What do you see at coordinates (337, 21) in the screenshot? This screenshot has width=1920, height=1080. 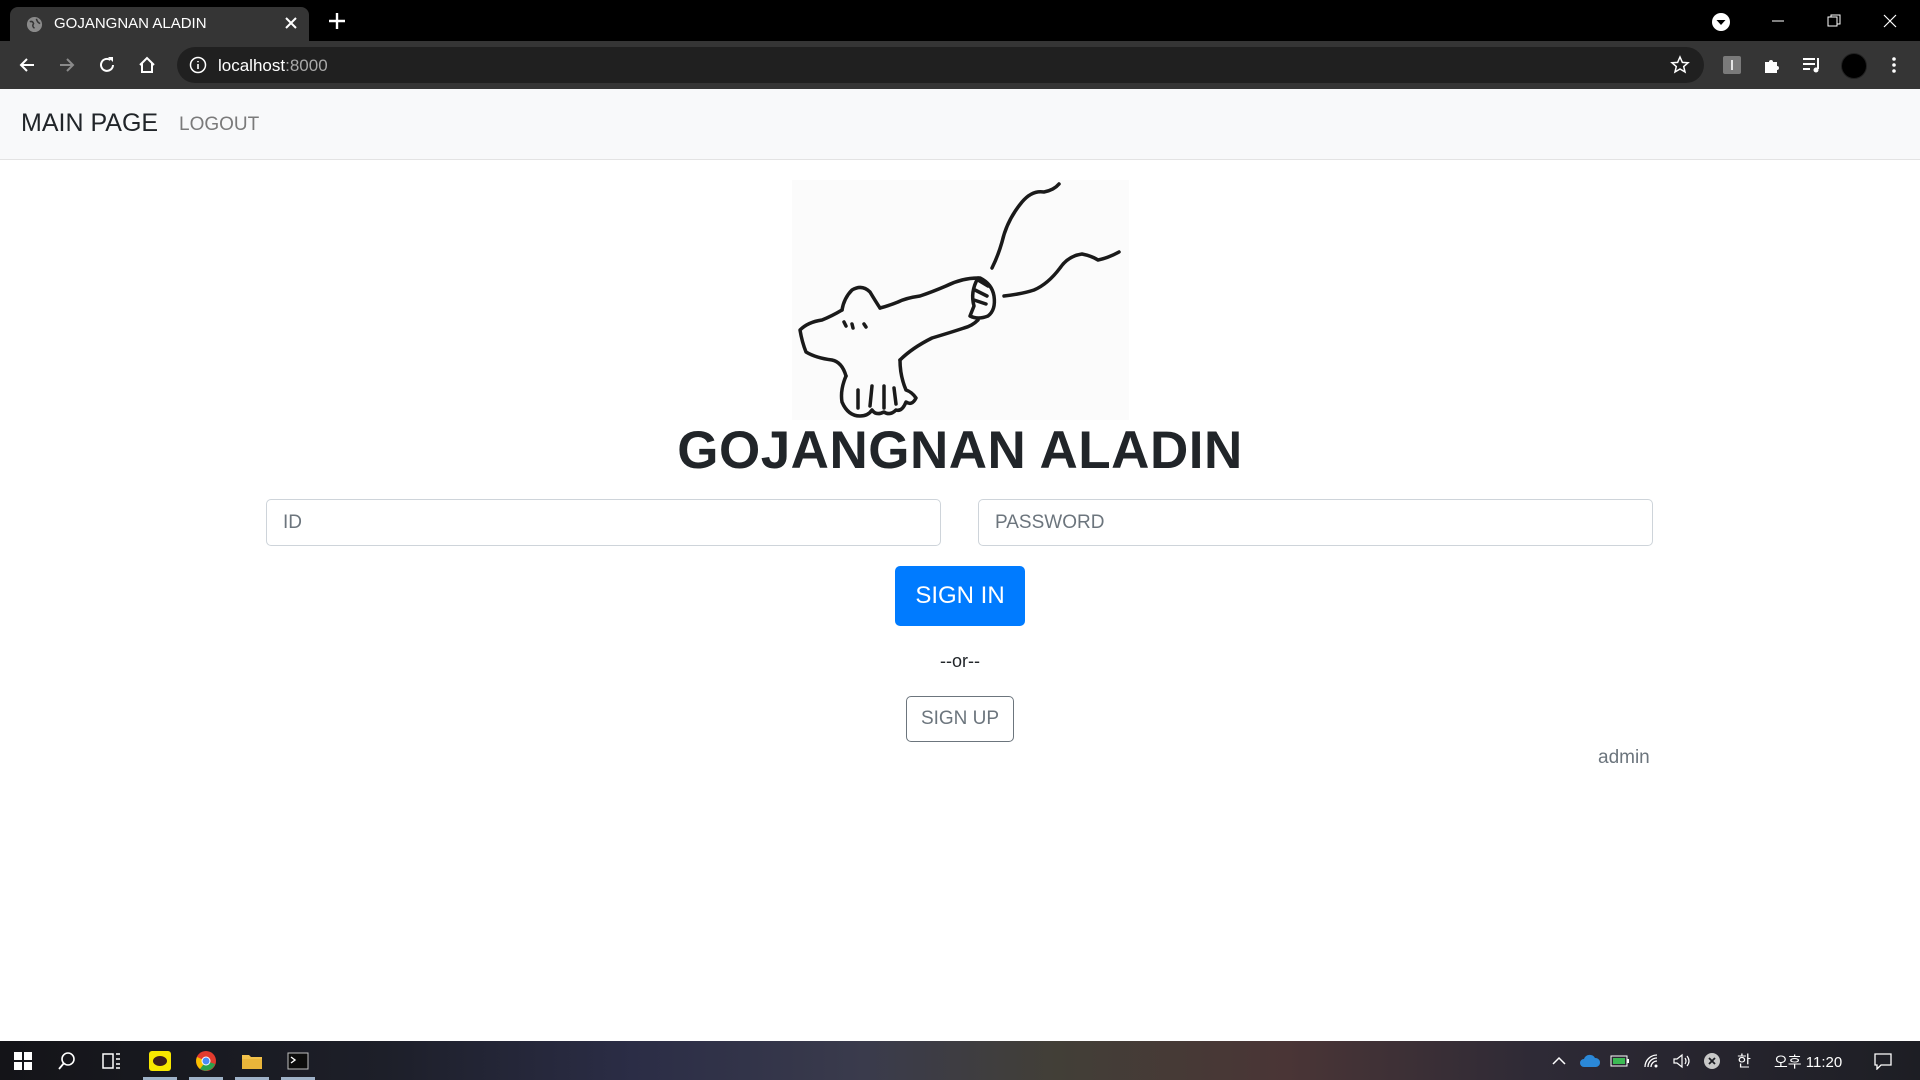 I see `new-tab-icon` at bounding box center [337, 21].